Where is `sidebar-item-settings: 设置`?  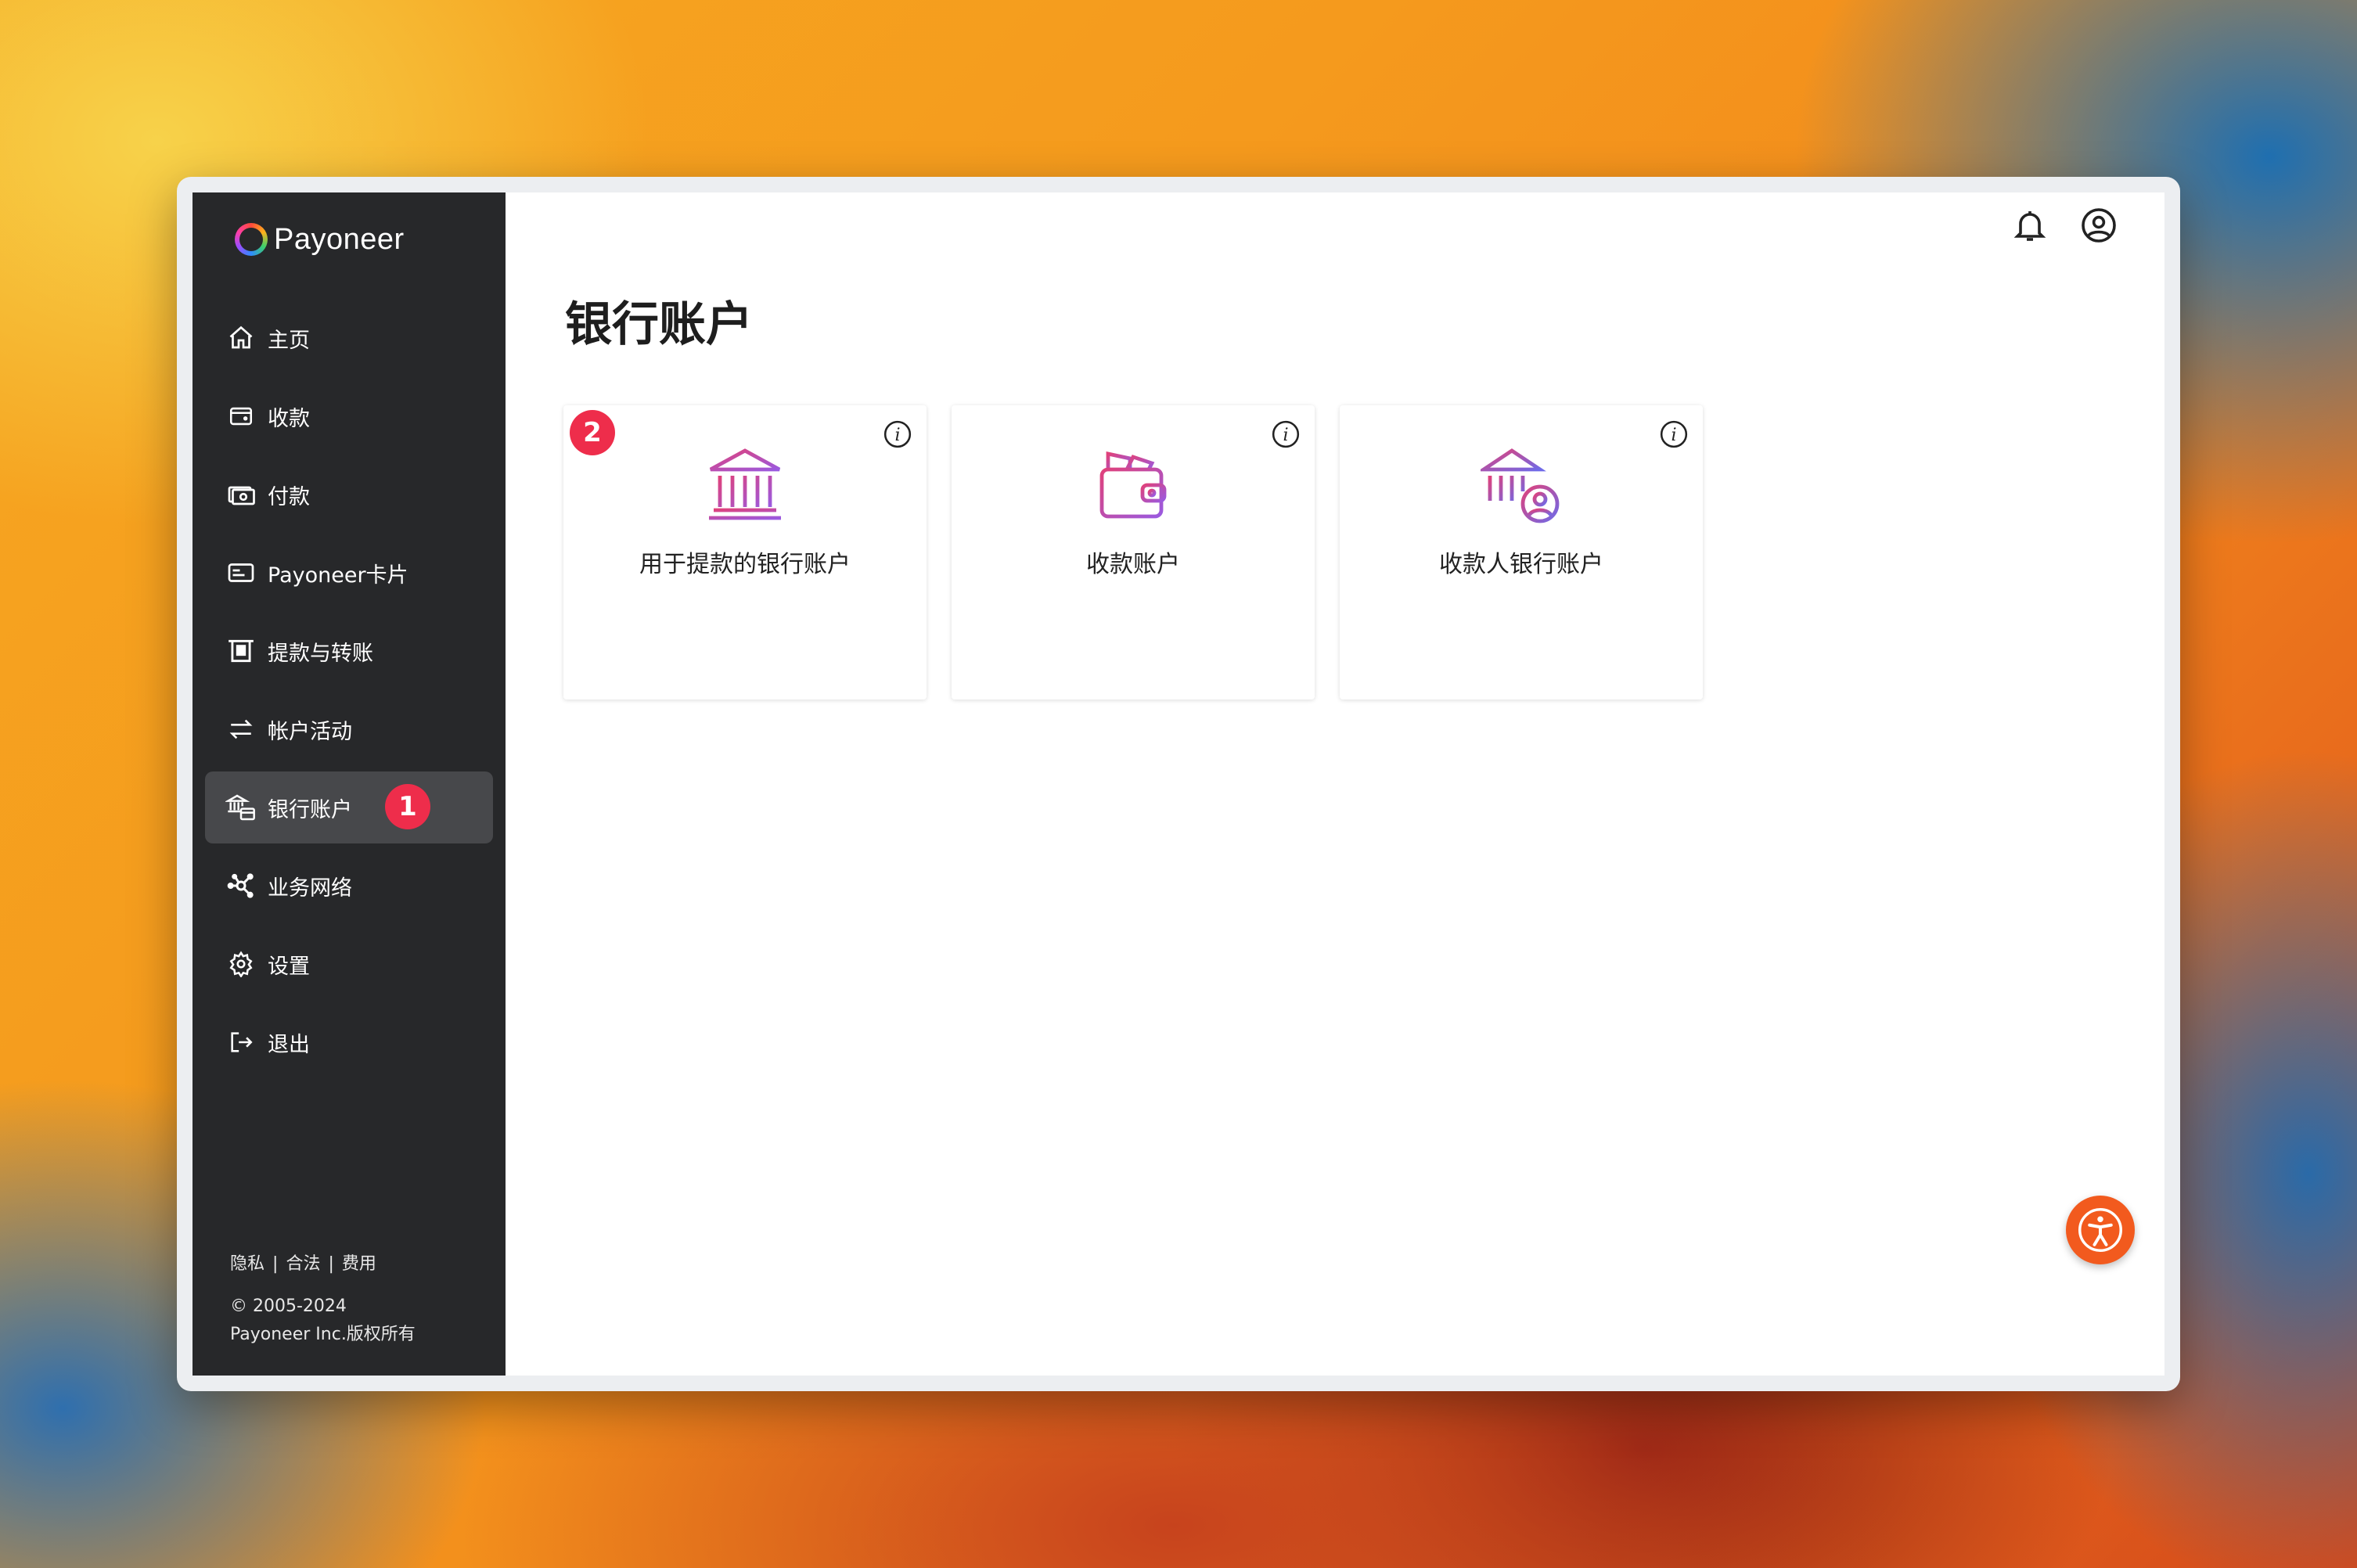
sidebar-item-settings: 设置 is located at coordinates (349, 964).